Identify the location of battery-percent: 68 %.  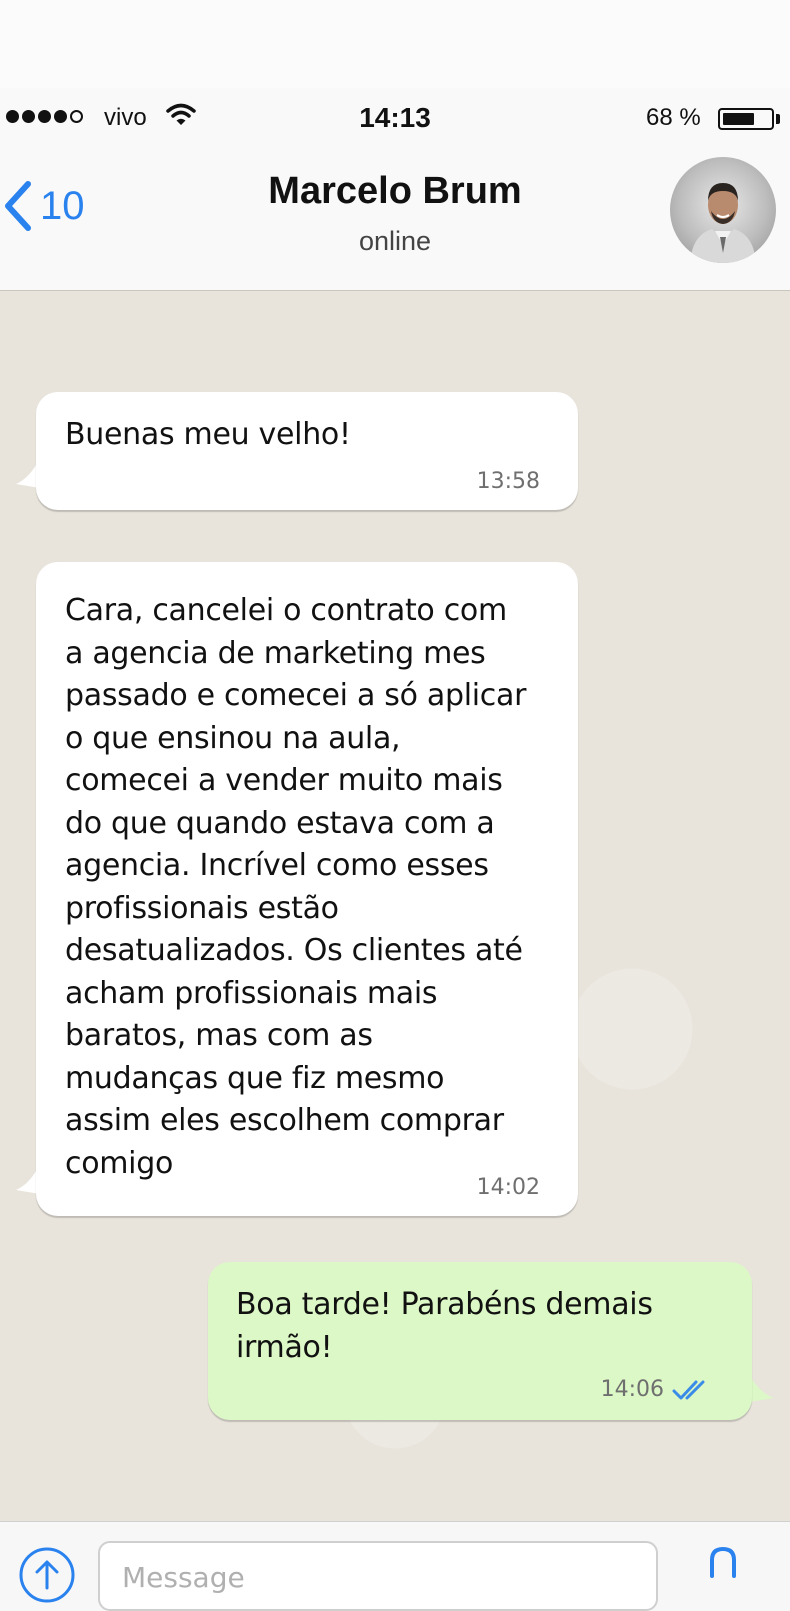
(673, 117).